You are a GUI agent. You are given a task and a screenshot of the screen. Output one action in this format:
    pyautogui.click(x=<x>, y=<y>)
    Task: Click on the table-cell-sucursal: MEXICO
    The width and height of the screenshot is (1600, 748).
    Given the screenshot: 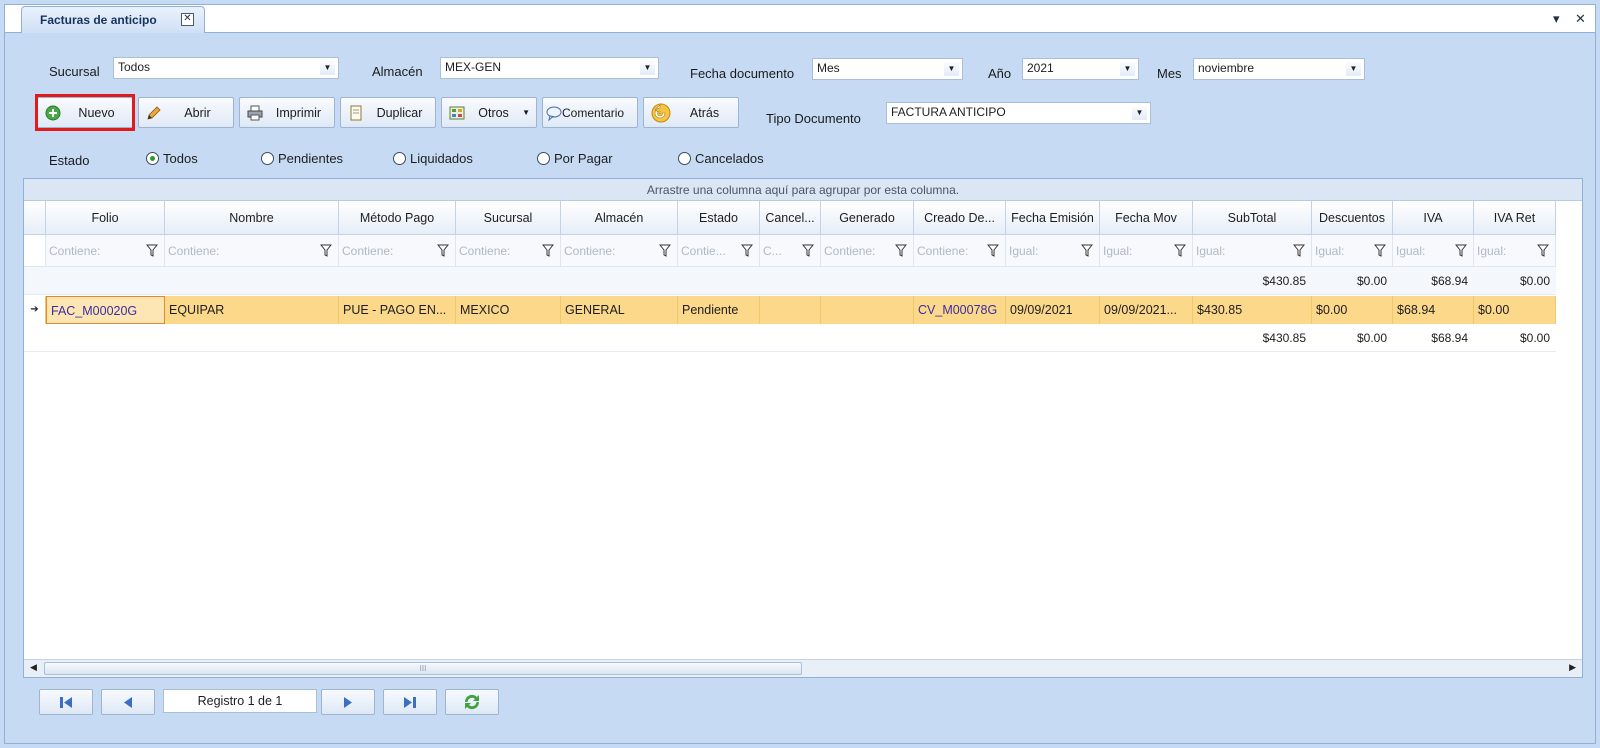 What is the action you would take?
    pyautogui.click(x=508, y=310)
    